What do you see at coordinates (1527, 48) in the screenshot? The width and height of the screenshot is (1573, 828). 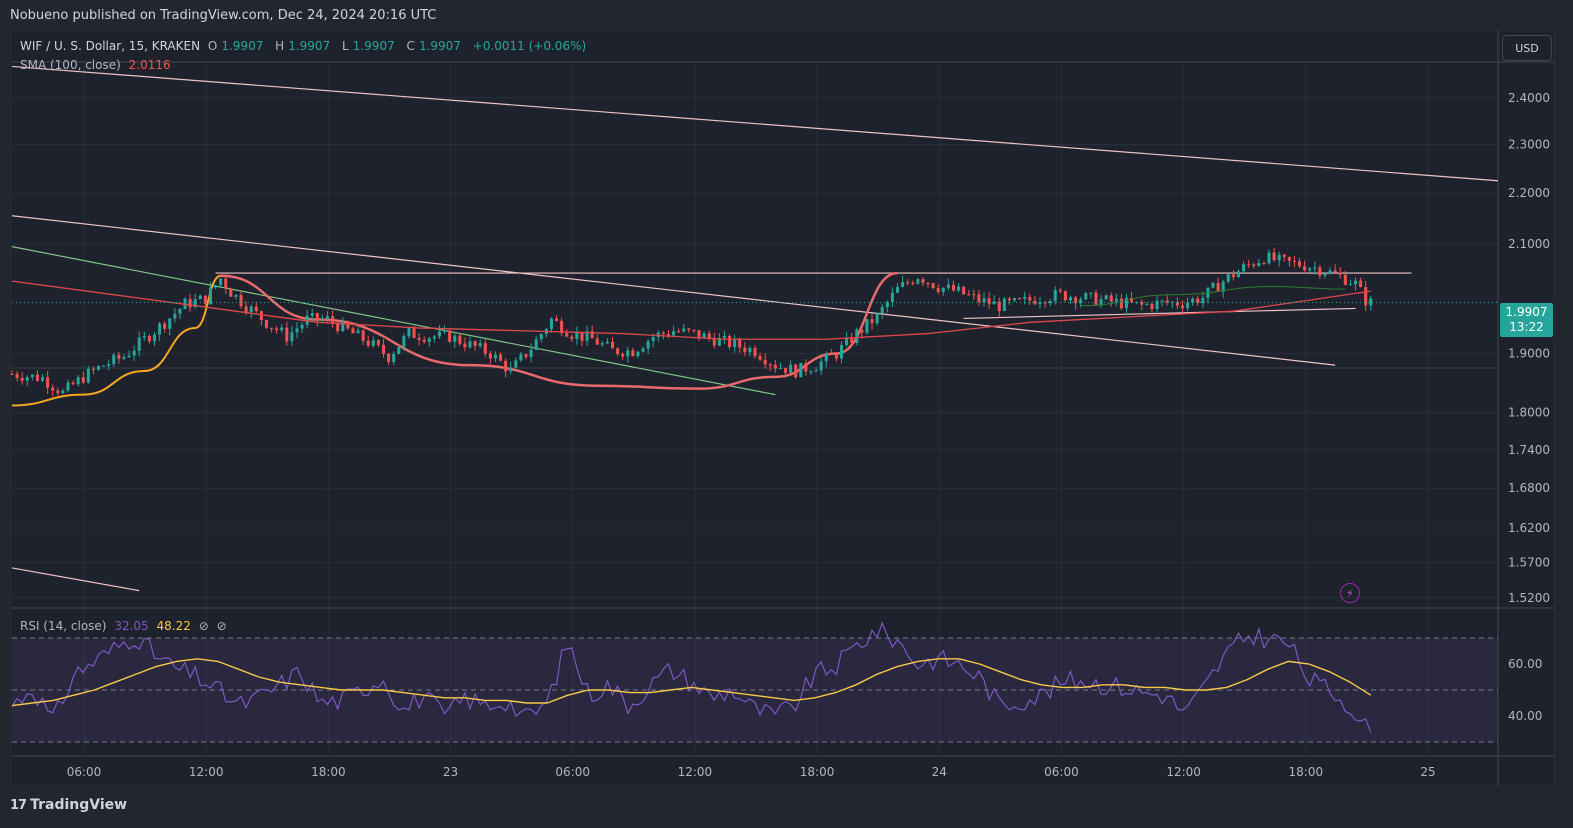 I see `currency-button: USD` at bounding box center [1527, 48].